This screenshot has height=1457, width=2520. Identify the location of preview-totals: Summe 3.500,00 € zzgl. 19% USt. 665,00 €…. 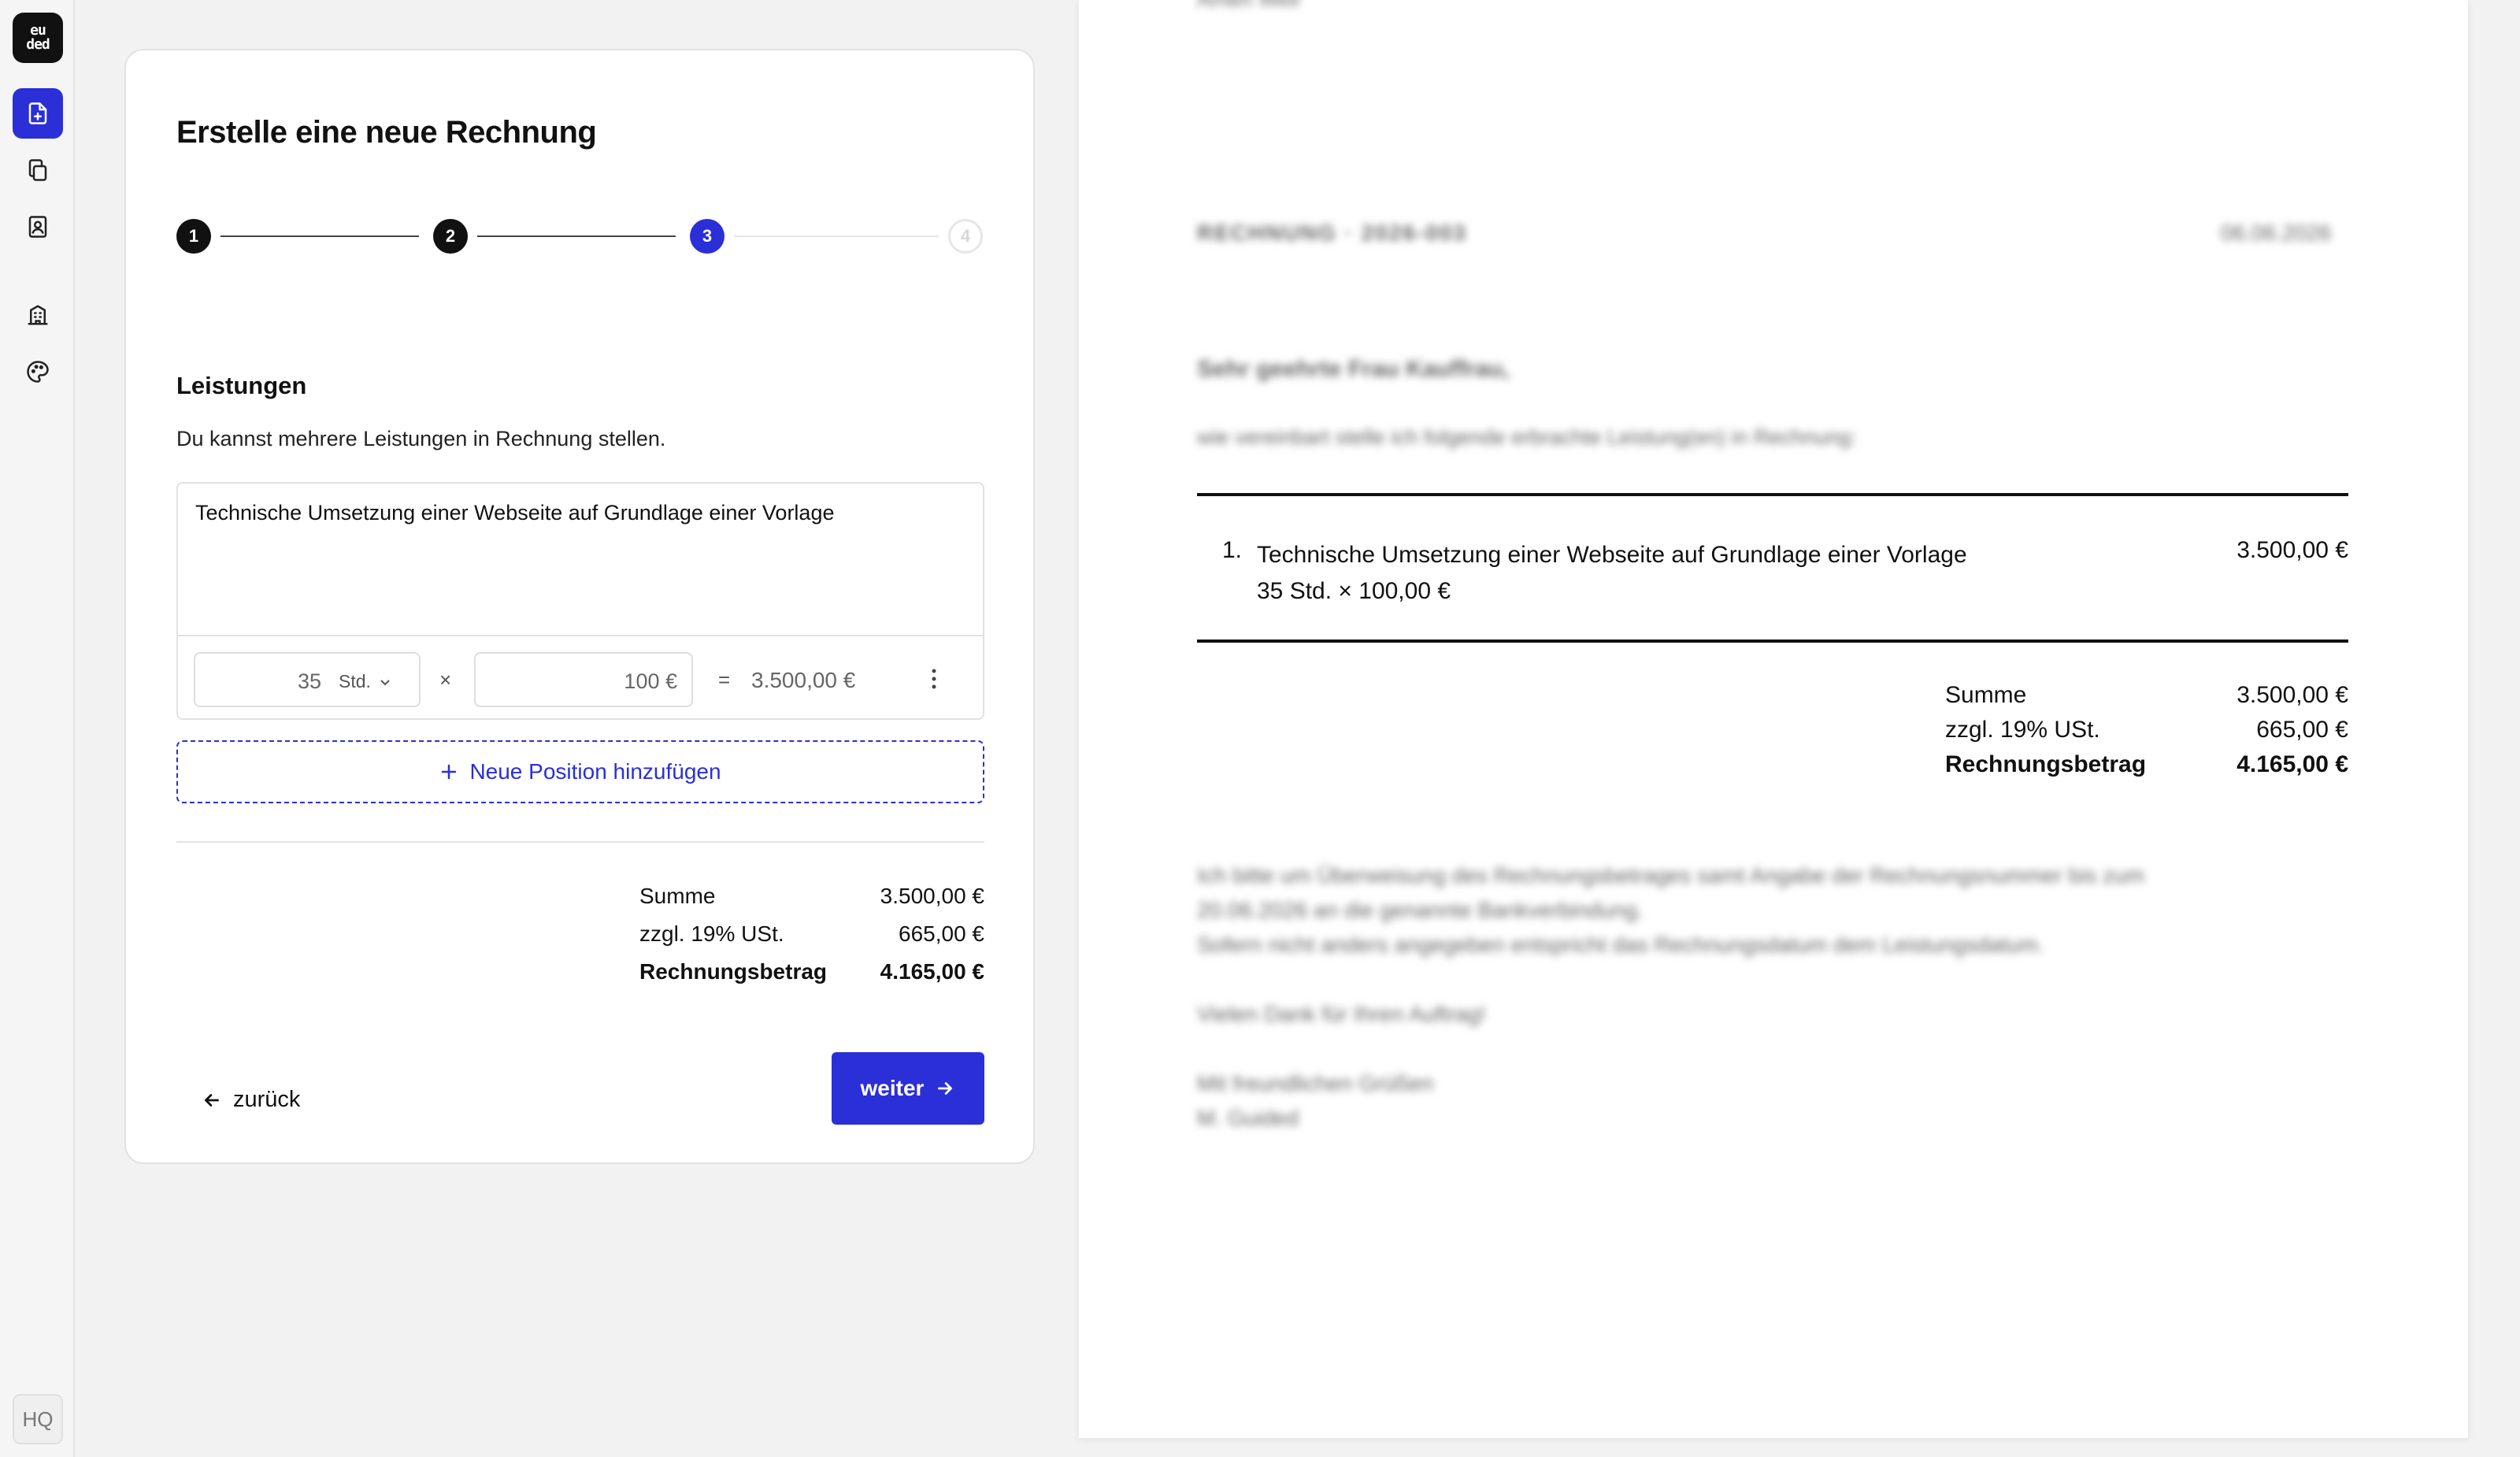
(2146, 734).